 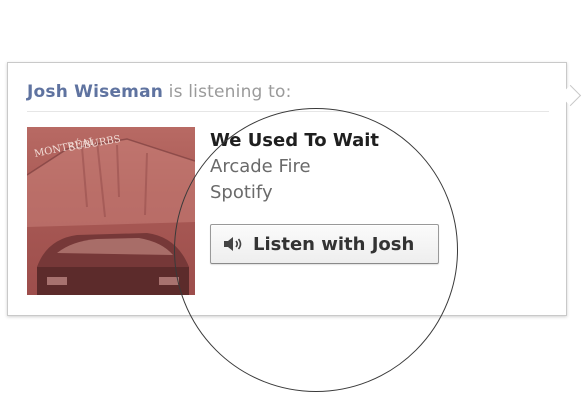 I want to click on listening-headline: Josh Wiseman is listening to:, so click(x=159, y=92).